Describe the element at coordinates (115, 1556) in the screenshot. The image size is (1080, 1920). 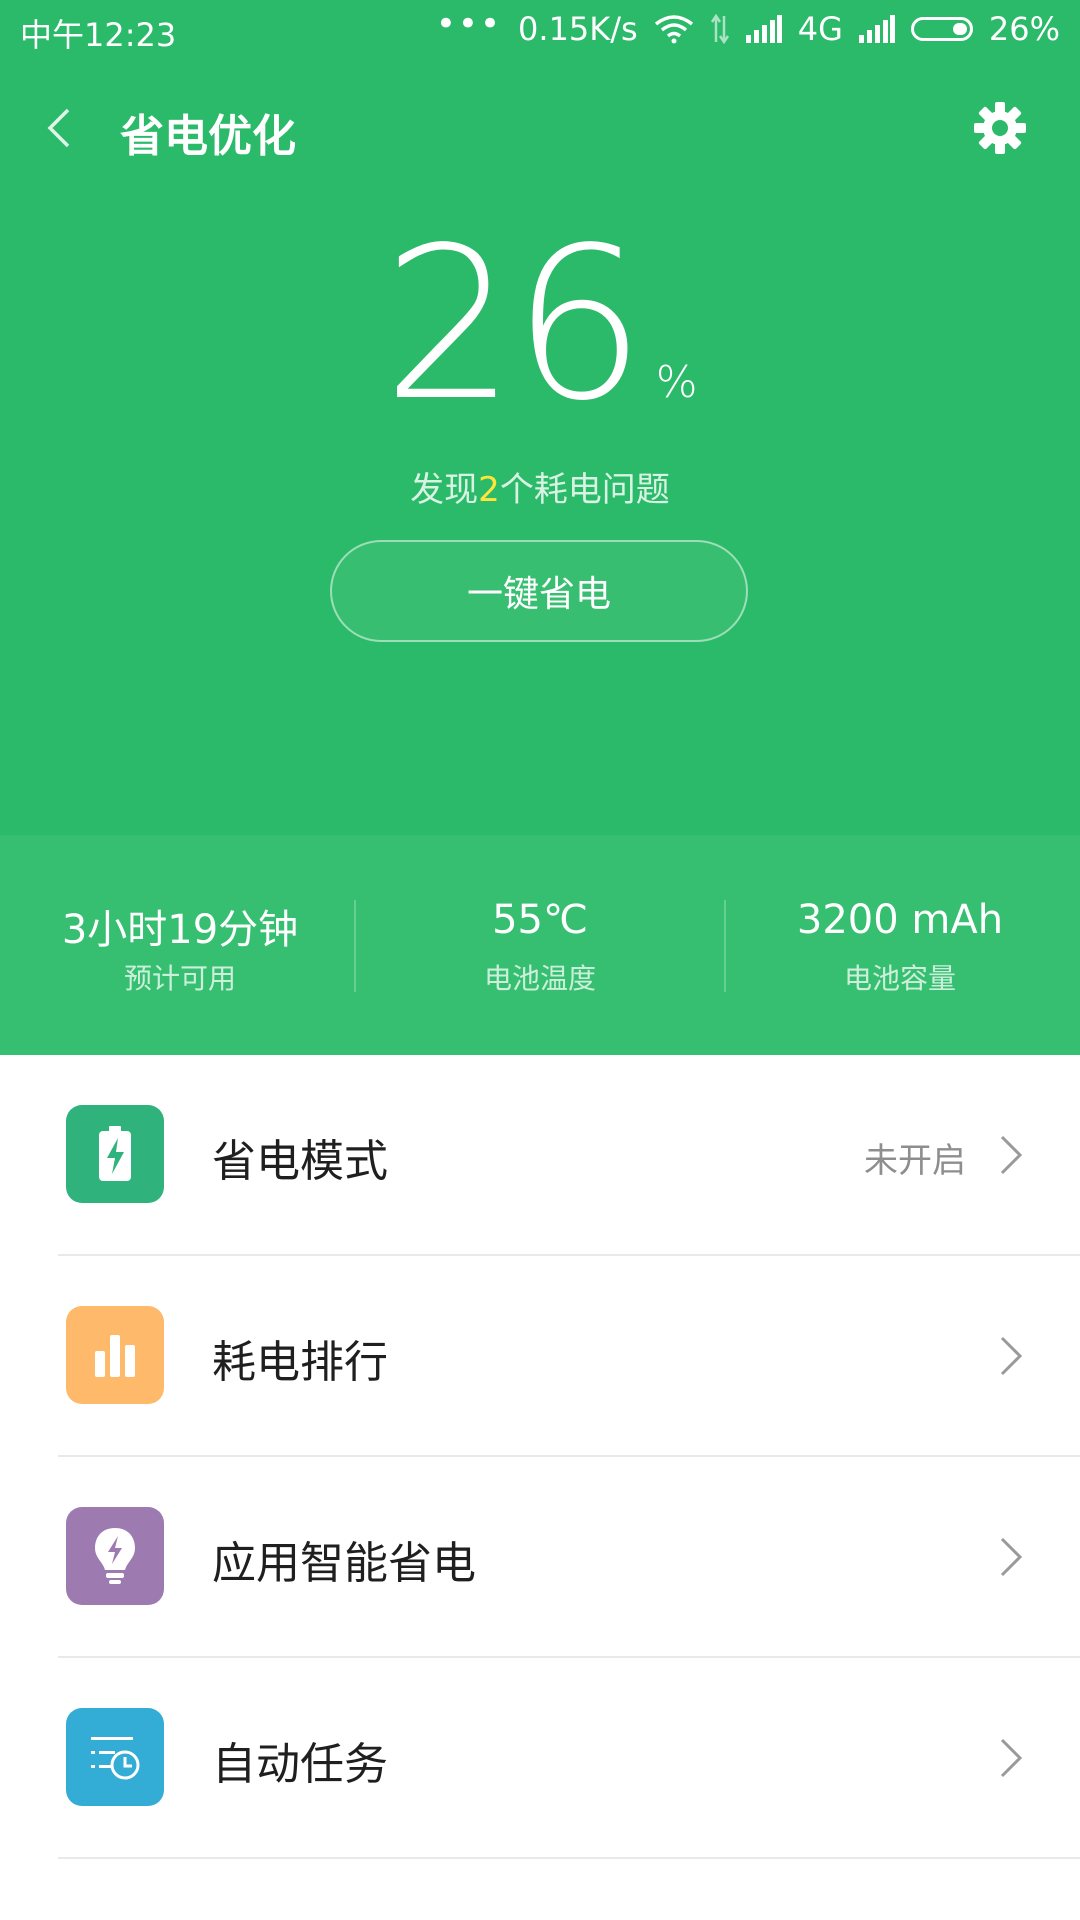
I see `lightbulb-icon` at that location.